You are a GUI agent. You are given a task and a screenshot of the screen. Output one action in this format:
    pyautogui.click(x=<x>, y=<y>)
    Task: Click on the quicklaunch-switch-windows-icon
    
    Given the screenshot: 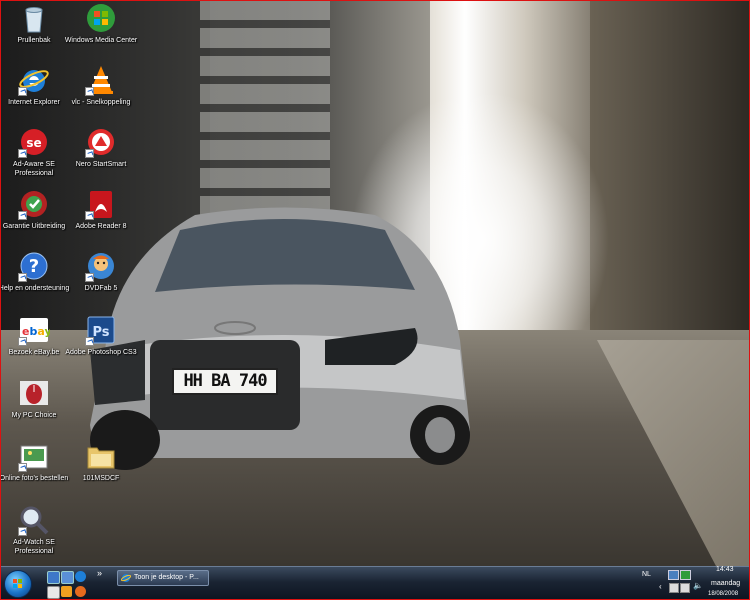 What is the action you would take?
    pyautogui.click(x=67, y=577)
    